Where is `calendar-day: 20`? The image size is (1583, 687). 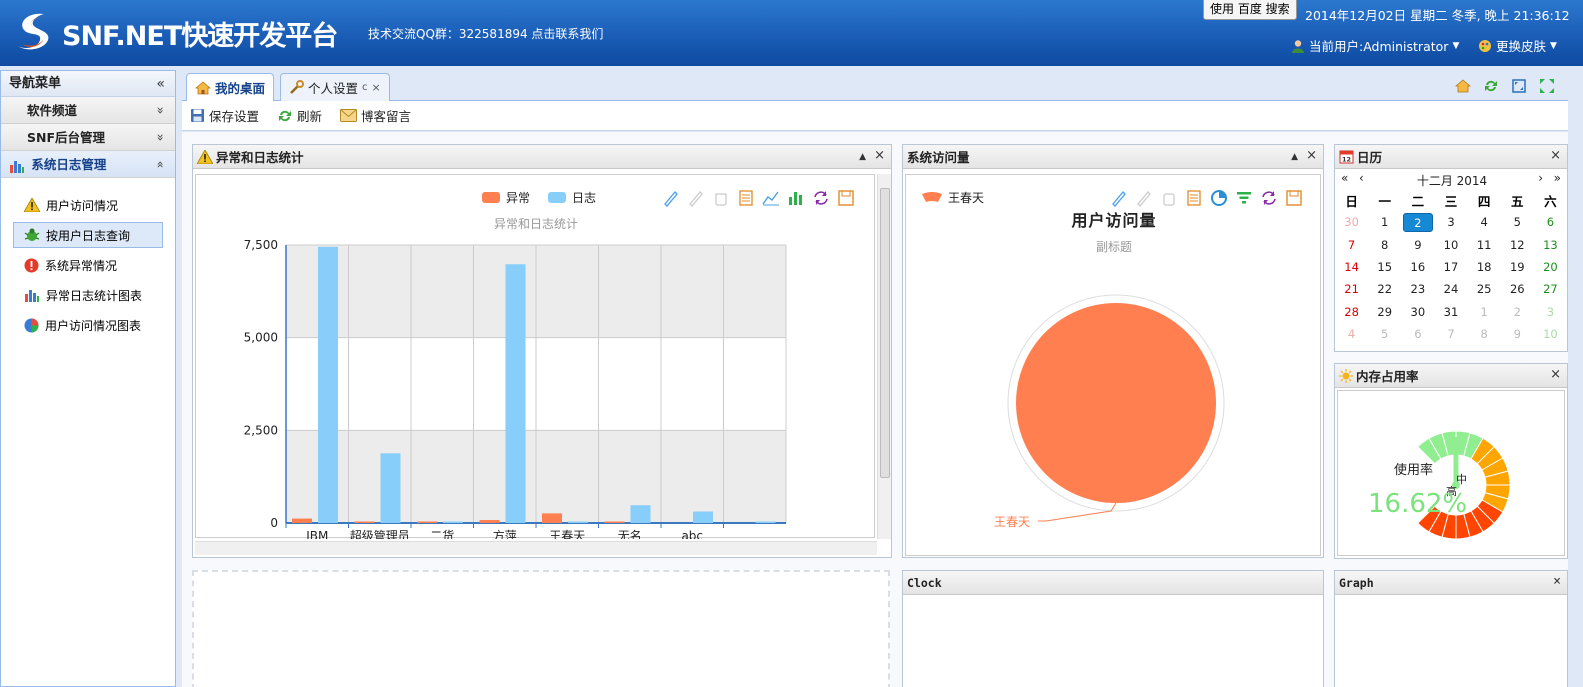 calendar-day: 20 is located at coordinates (1550, 267).